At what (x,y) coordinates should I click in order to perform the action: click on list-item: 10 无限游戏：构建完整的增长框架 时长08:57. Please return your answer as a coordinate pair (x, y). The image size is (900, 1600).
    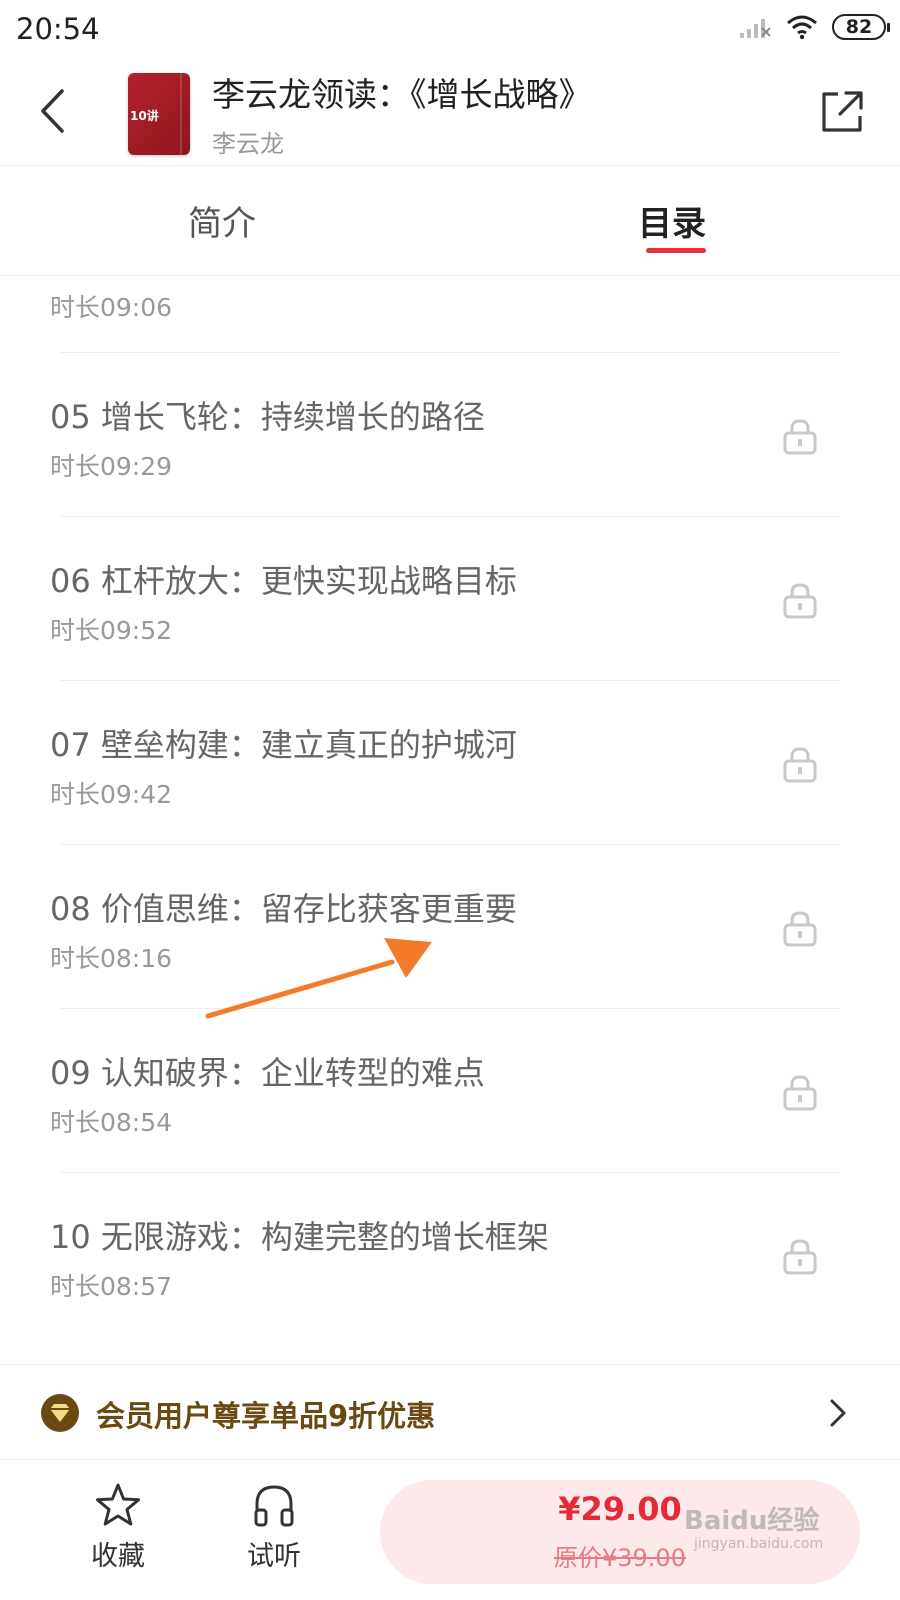
    Looking at the image, I should click on (450, 1256).